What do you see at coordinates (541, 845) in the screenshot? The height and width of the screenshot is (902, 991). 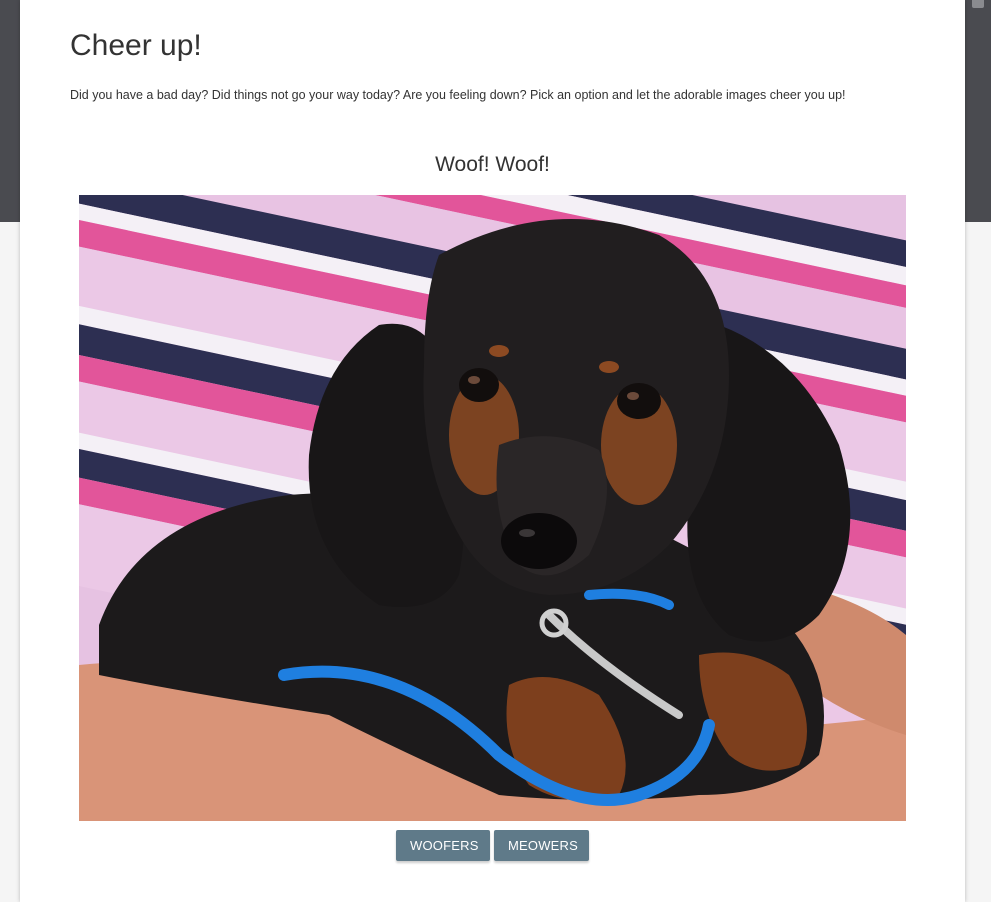 I see `meowers-button: MEOWERS` at bounding box center [541, 845].